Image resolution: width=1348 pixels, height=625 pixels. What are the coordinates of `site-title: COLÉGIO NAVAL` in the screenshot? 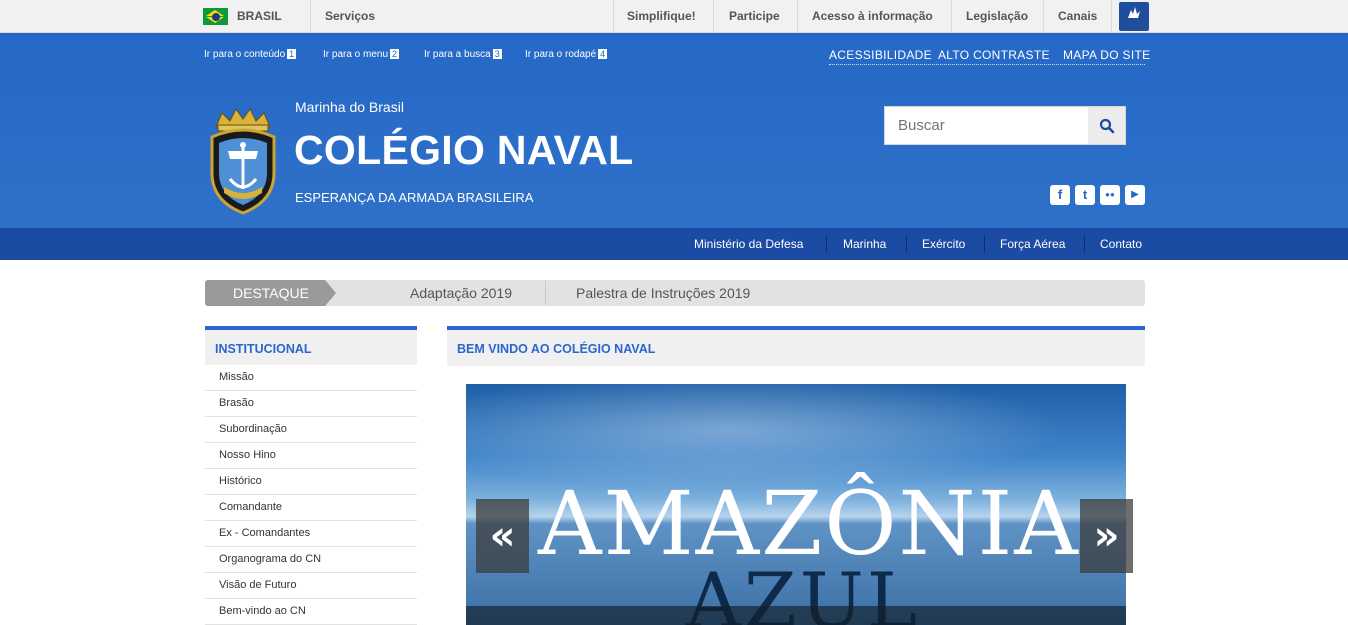 It's located at (464, 150).